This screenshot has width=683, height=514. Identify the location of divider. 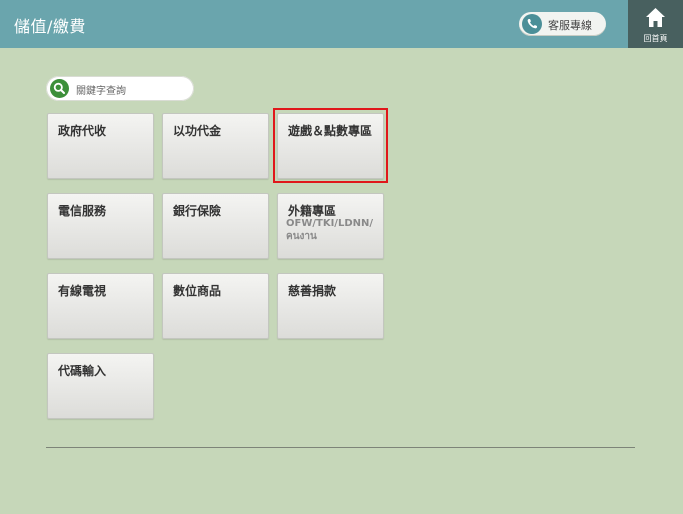
(340, 447).